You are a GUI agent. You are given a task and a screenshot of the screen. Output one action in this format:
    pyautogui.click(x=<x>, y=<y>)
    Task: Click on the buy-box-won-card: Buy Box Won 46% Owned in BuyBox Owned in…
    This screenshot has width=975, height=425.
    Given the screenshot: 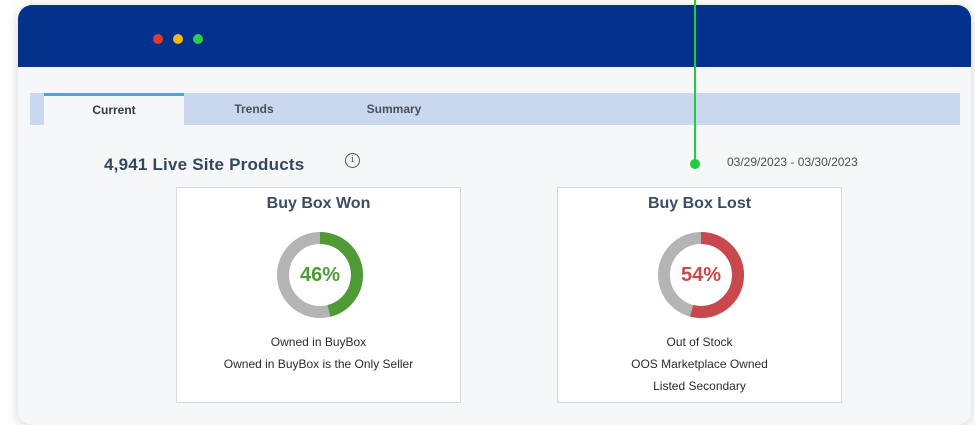 What is the action you would take?
    pyautogui.click(x=318, y=295)
    